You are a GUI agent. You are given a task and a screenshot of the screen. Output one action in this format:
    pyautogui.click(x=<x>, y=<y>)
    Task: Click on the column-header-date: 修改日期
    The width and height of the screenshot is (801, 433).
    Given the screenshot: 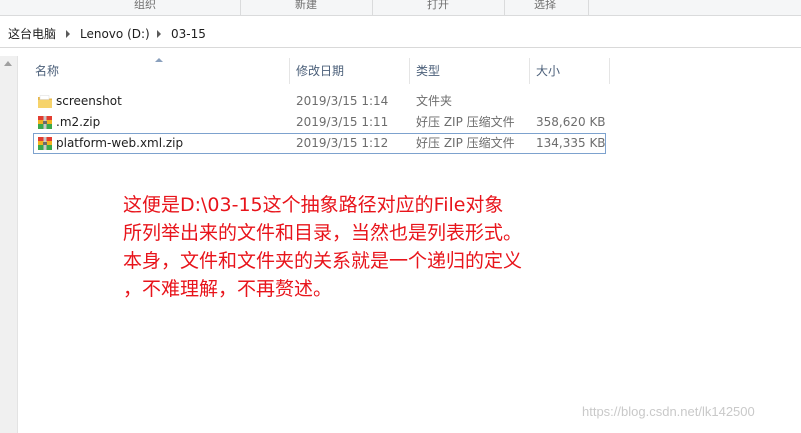 What is the action you would take?
    pyautogui.click(x=350, y=71)
    